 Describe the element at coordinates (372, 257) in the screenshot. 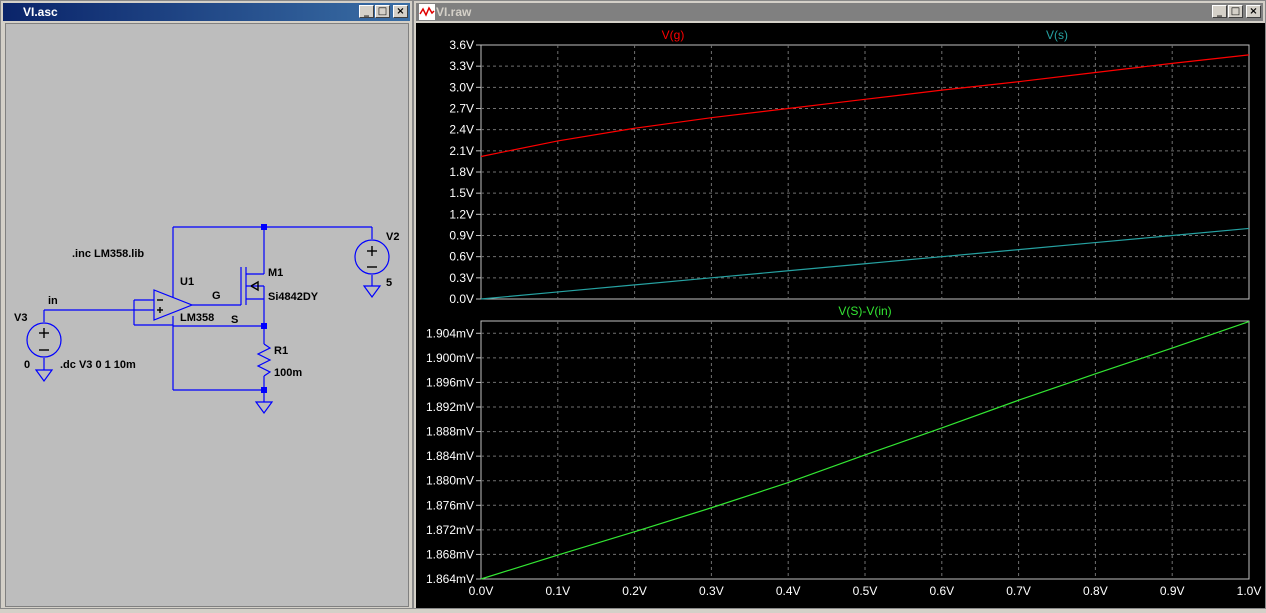

I see `v2-source-icon` at that location.